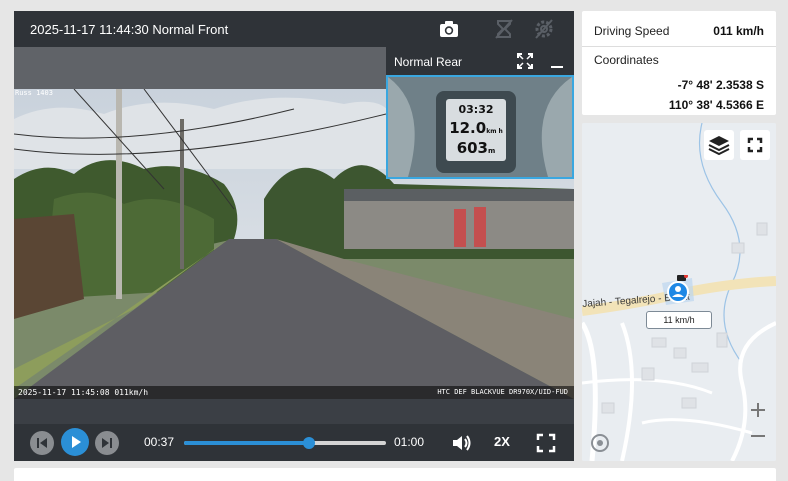  I want to click on map-speed-tag: 11 km/h, so click(679, 320).